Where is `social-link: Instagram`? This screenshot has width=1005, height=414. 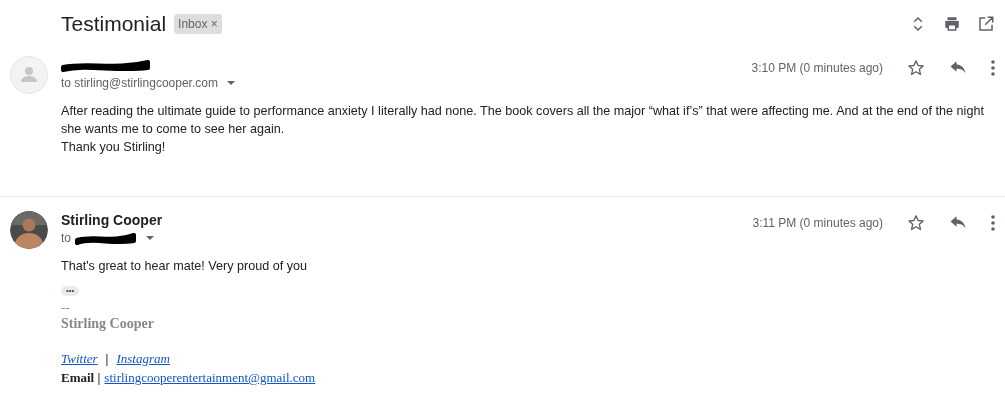 social-link: Instagram is located at coordinates (143, 358).